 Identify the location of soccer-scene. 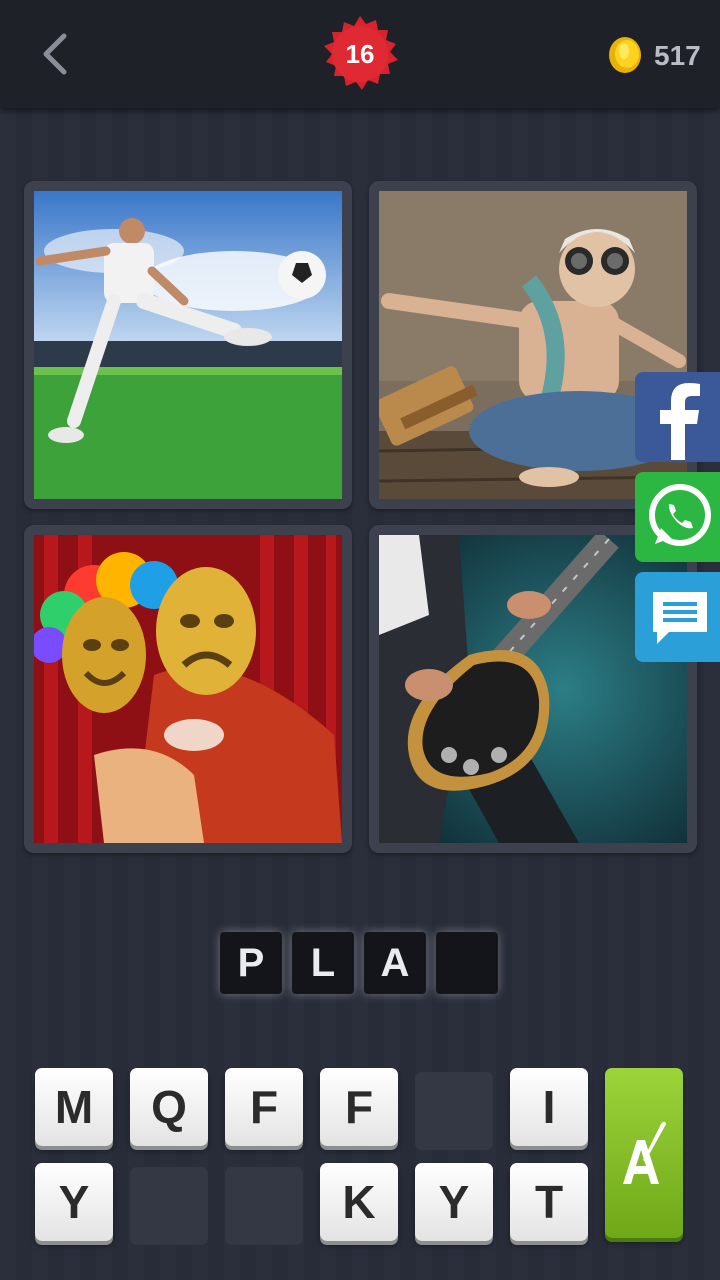
(188, 345).